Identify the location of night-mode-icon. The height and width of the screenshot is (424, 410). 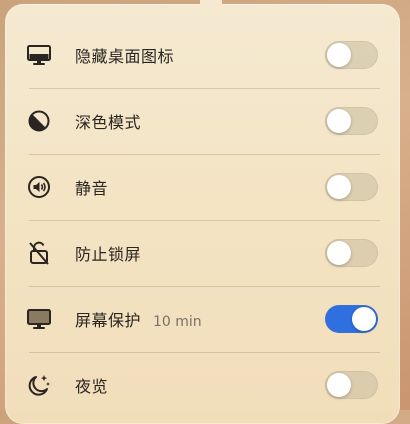
(39, 385).